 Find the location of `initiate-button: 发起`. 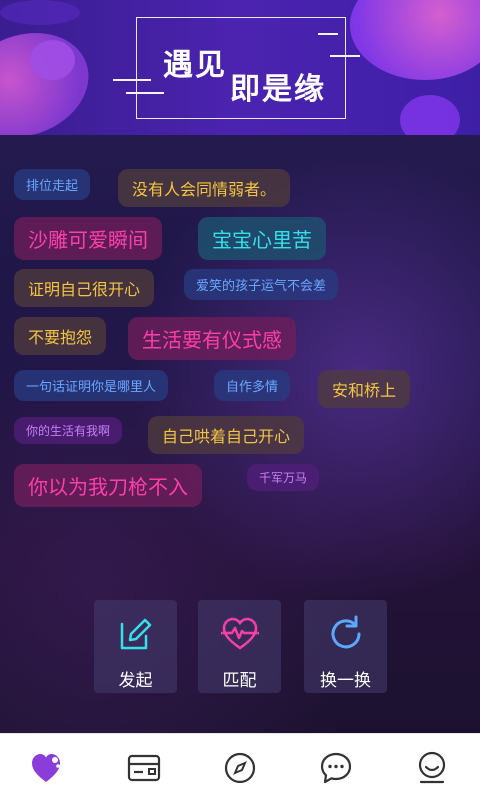

initiate-button: 发起 is located at coordinates (135, 646).